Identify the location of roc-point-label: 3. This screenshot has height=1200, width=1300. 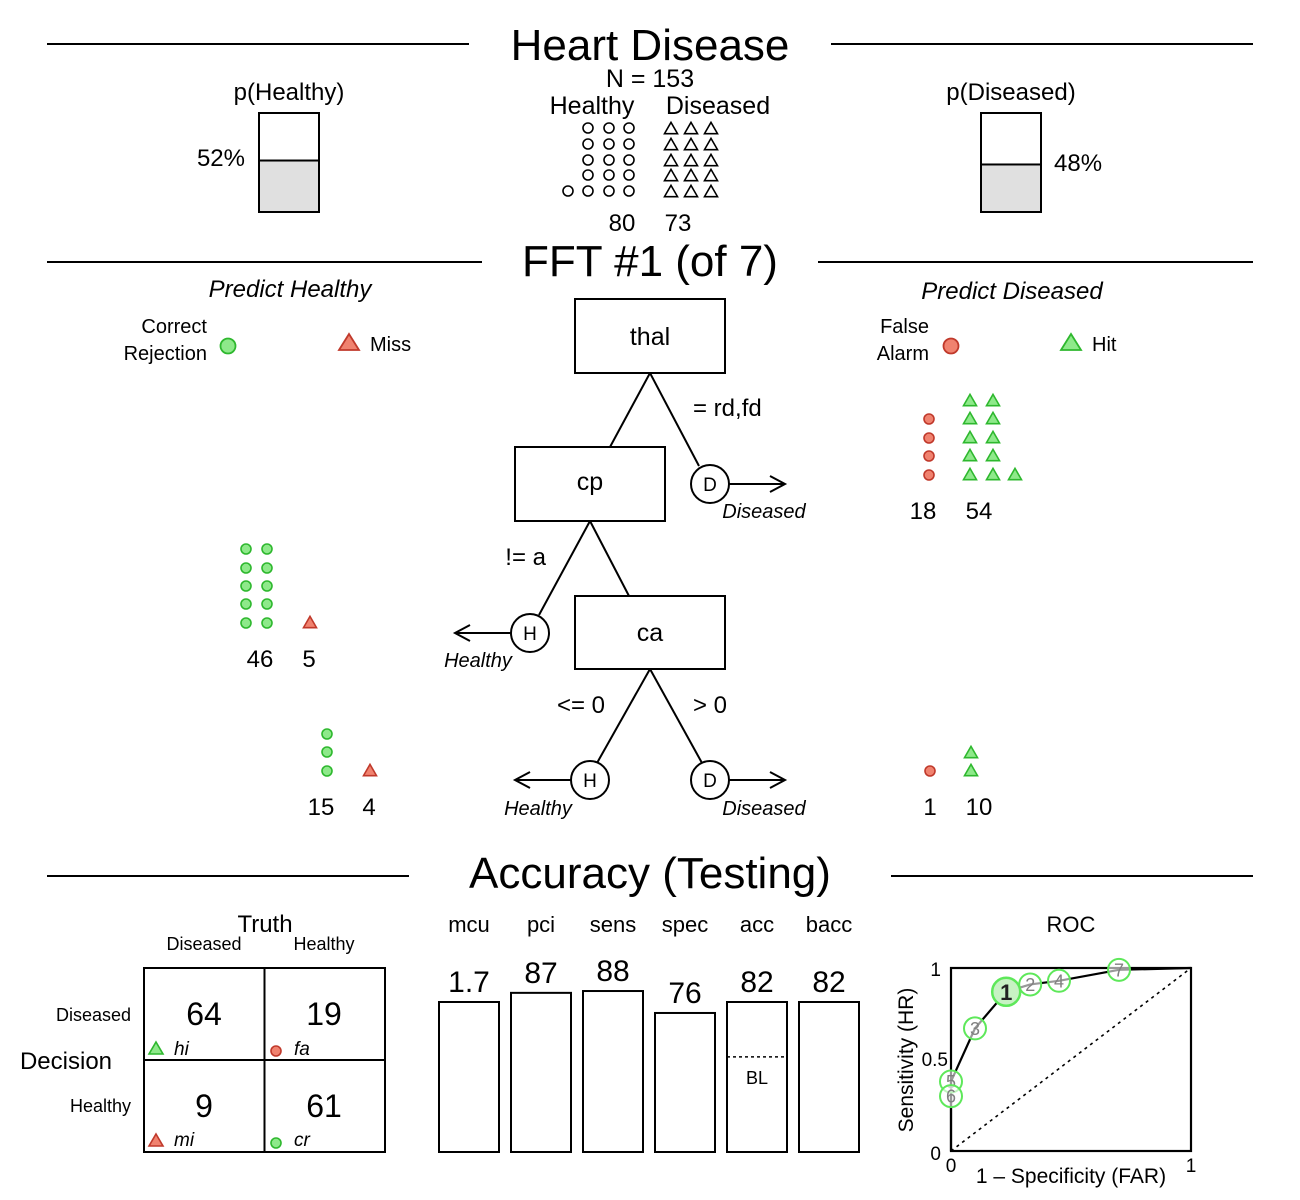
(975, 1029).